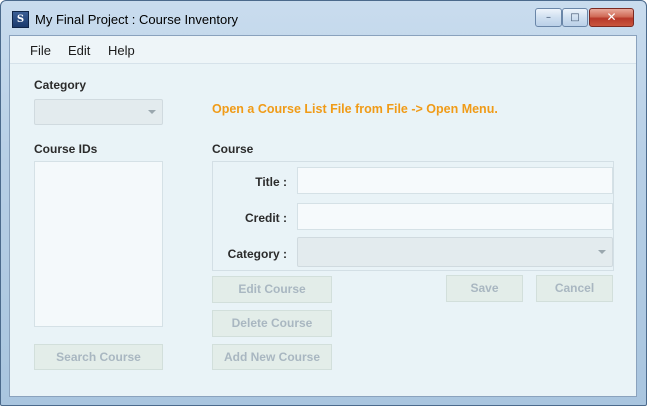 The width and height of the screenshot is (647, 406). I want to click on delete-course-button: Delete Course, so click(272, 323).